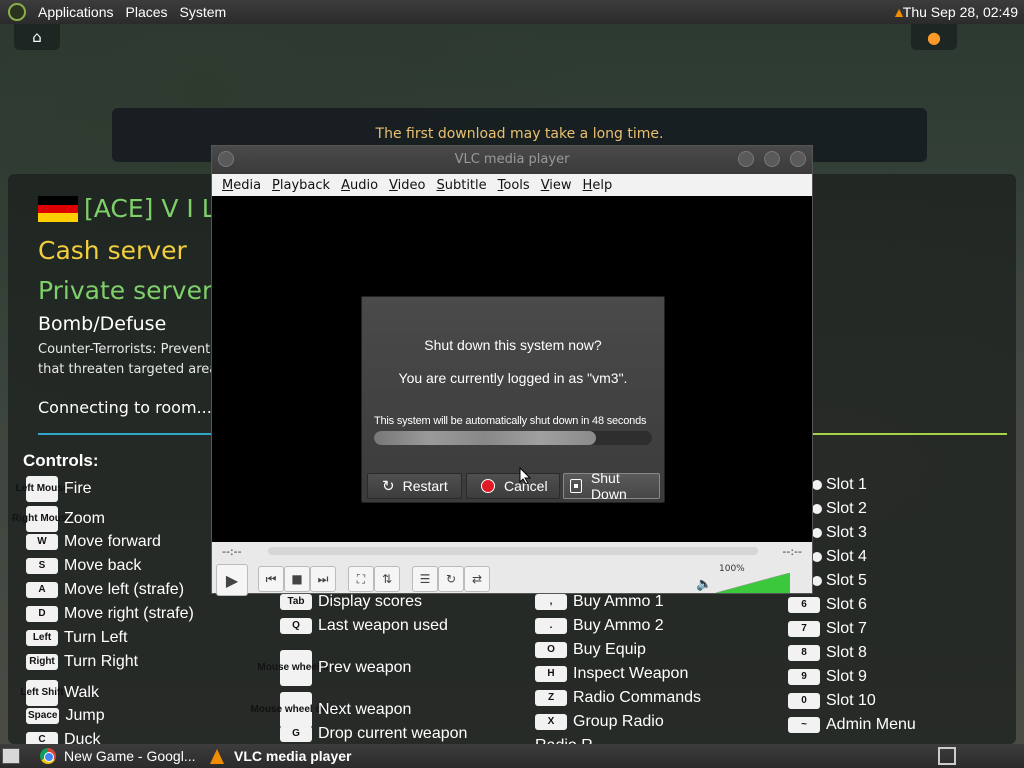  What do you see at coordinates (297, 579) in the screenshot?
I see `stop-button: ■` at bounding box center [297, 579].